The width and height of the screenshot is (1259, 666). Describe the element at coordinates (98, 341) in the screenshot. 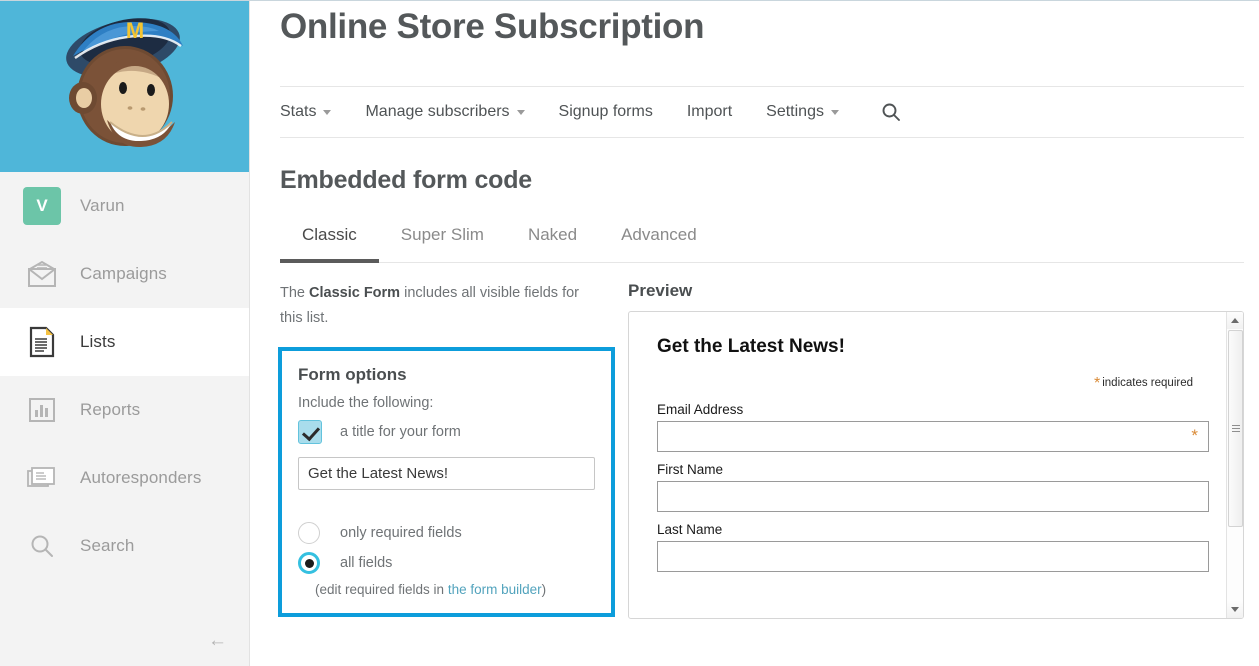

I see `sidebar-item-label: Lists` at that location.